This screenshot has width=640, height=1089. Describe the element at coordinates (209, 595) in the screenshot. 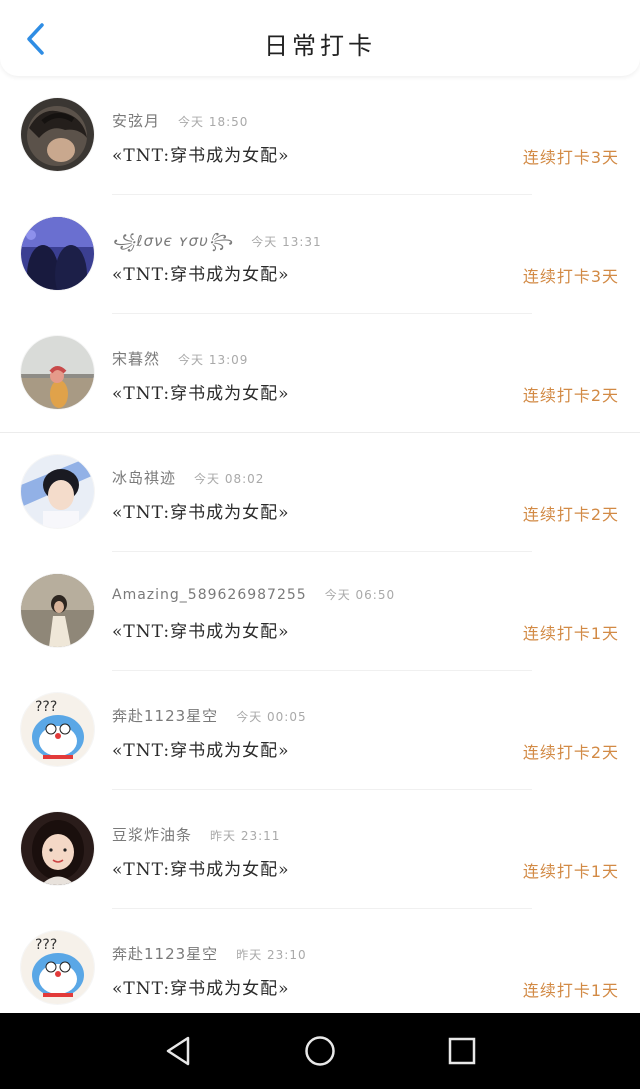

I see `user-name: Amazing_589626987255` at that location.